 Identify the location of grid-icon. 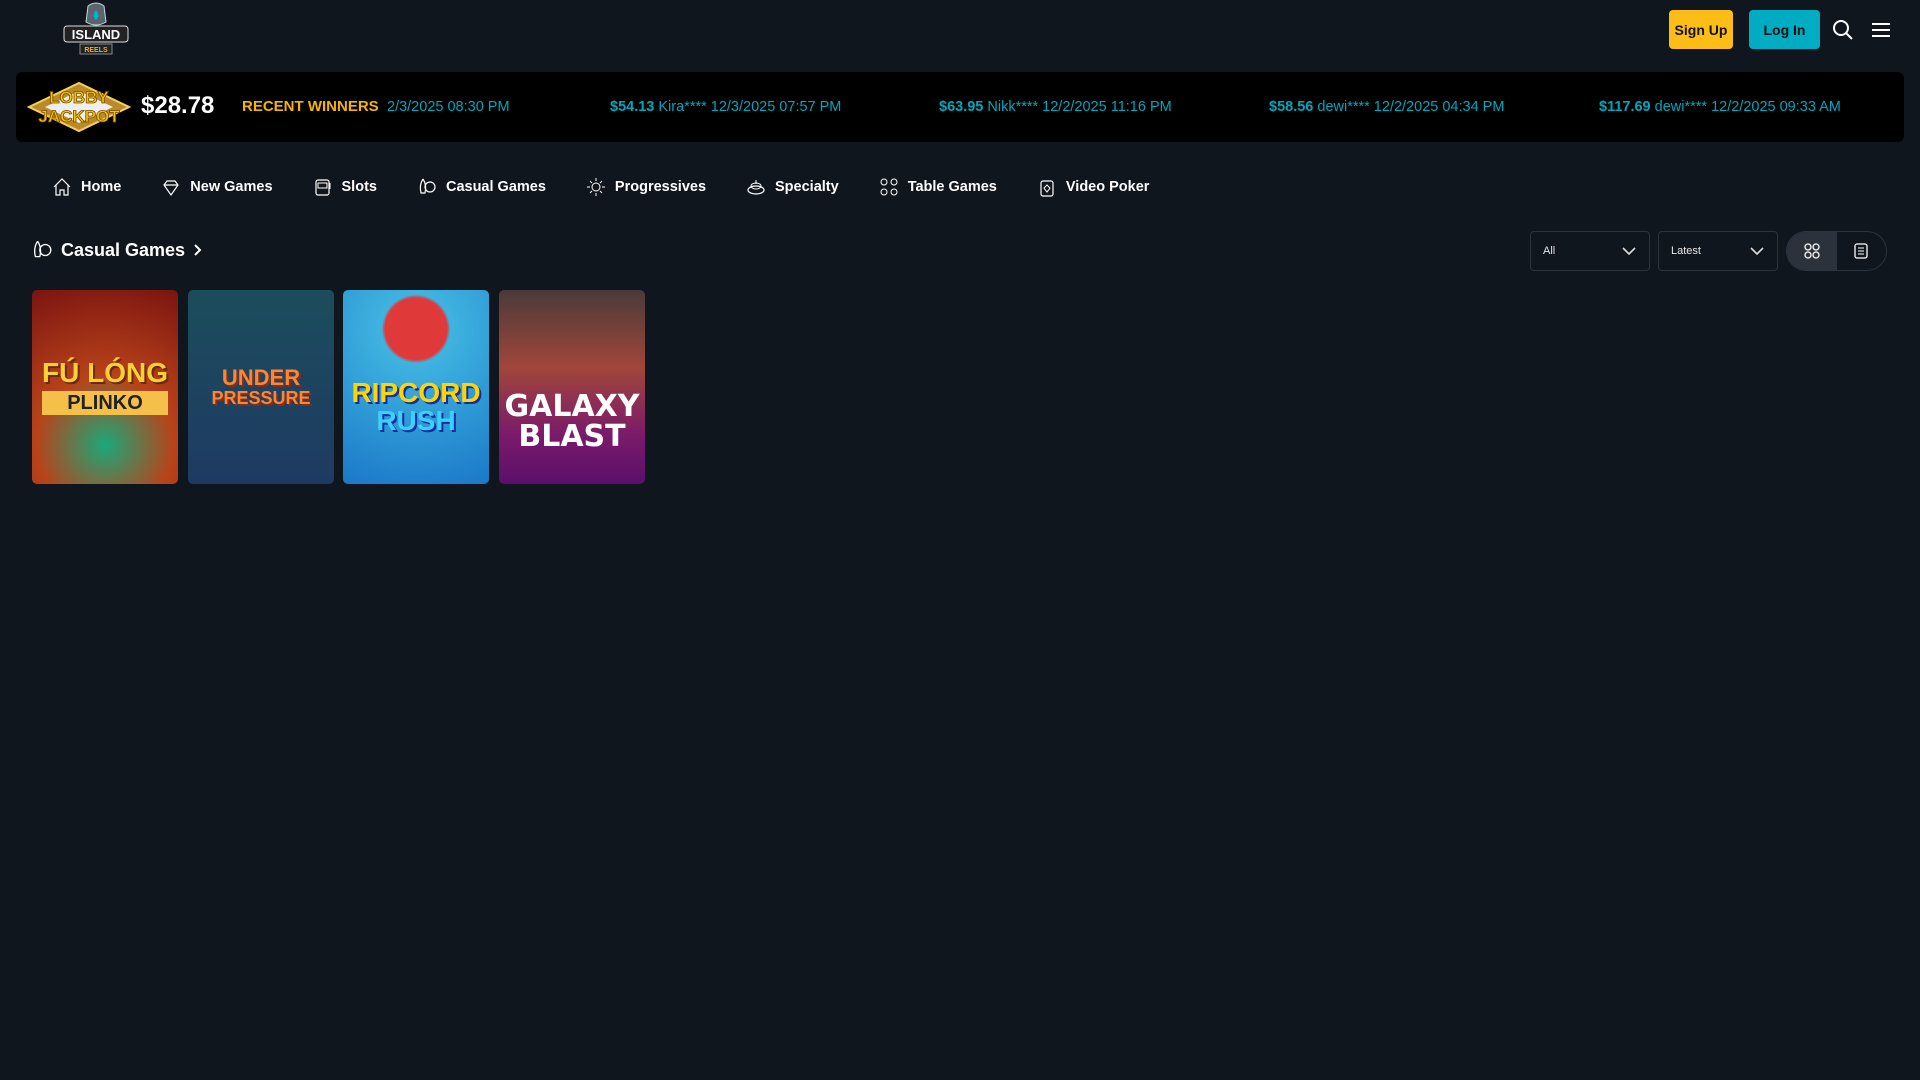
(1812, 251).